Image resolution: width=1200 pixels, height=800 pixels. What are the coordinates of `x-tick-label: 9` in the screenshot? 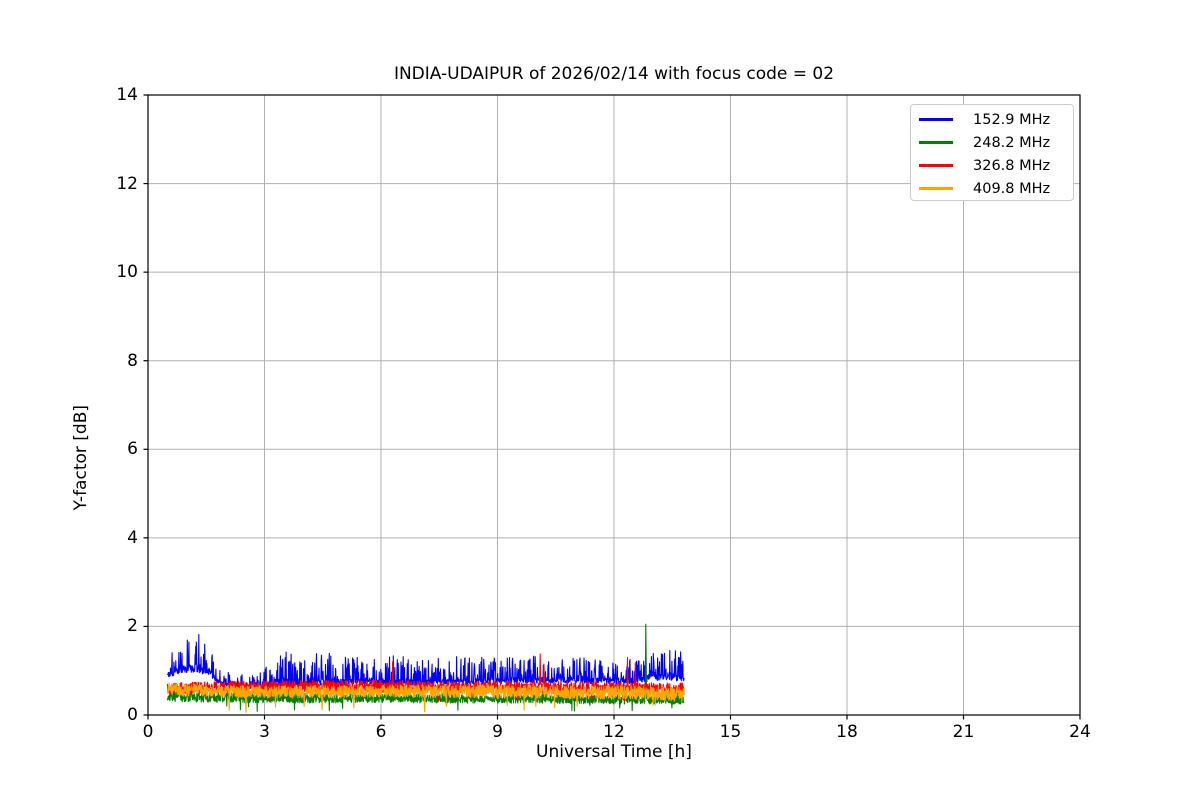 It's located at (497, 732).